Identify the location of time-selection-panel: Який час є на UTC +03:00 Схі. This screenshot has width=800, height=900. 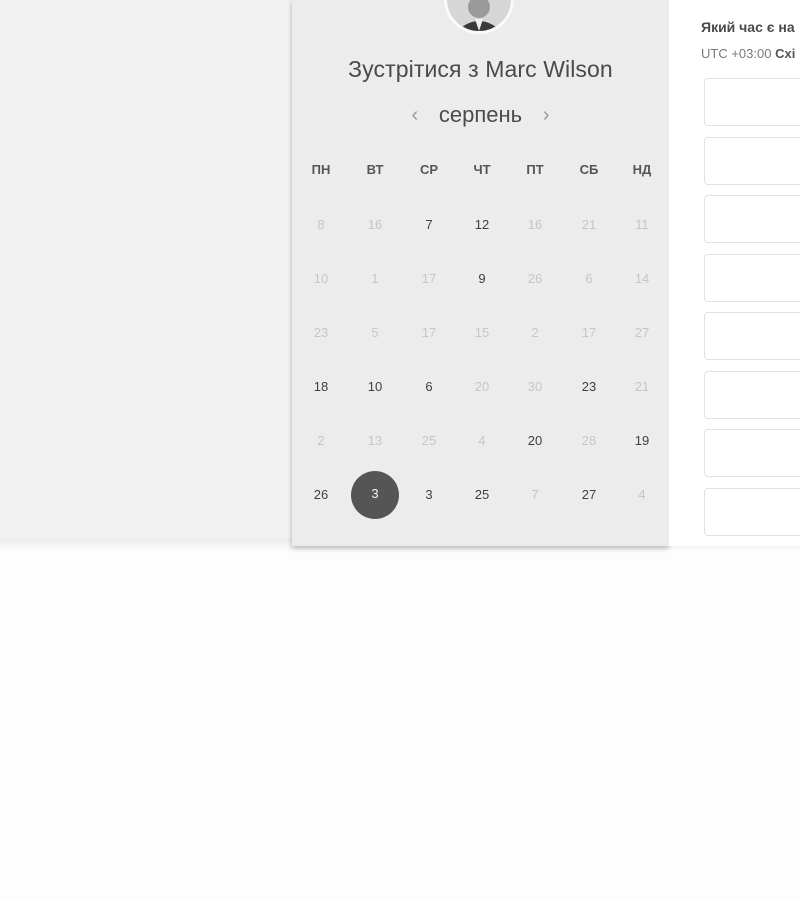
(734, 273).